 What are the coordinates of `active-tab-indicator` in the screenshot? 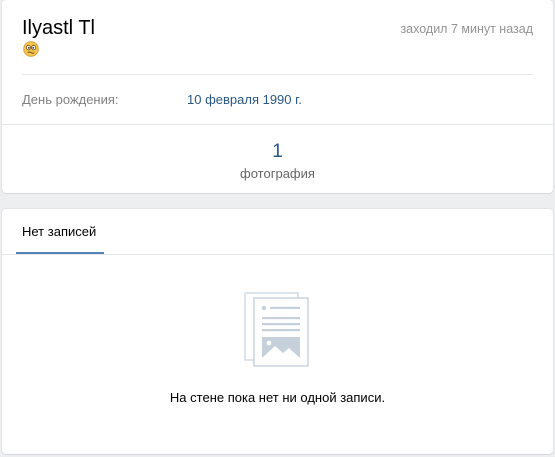 It's located at (60, 253).